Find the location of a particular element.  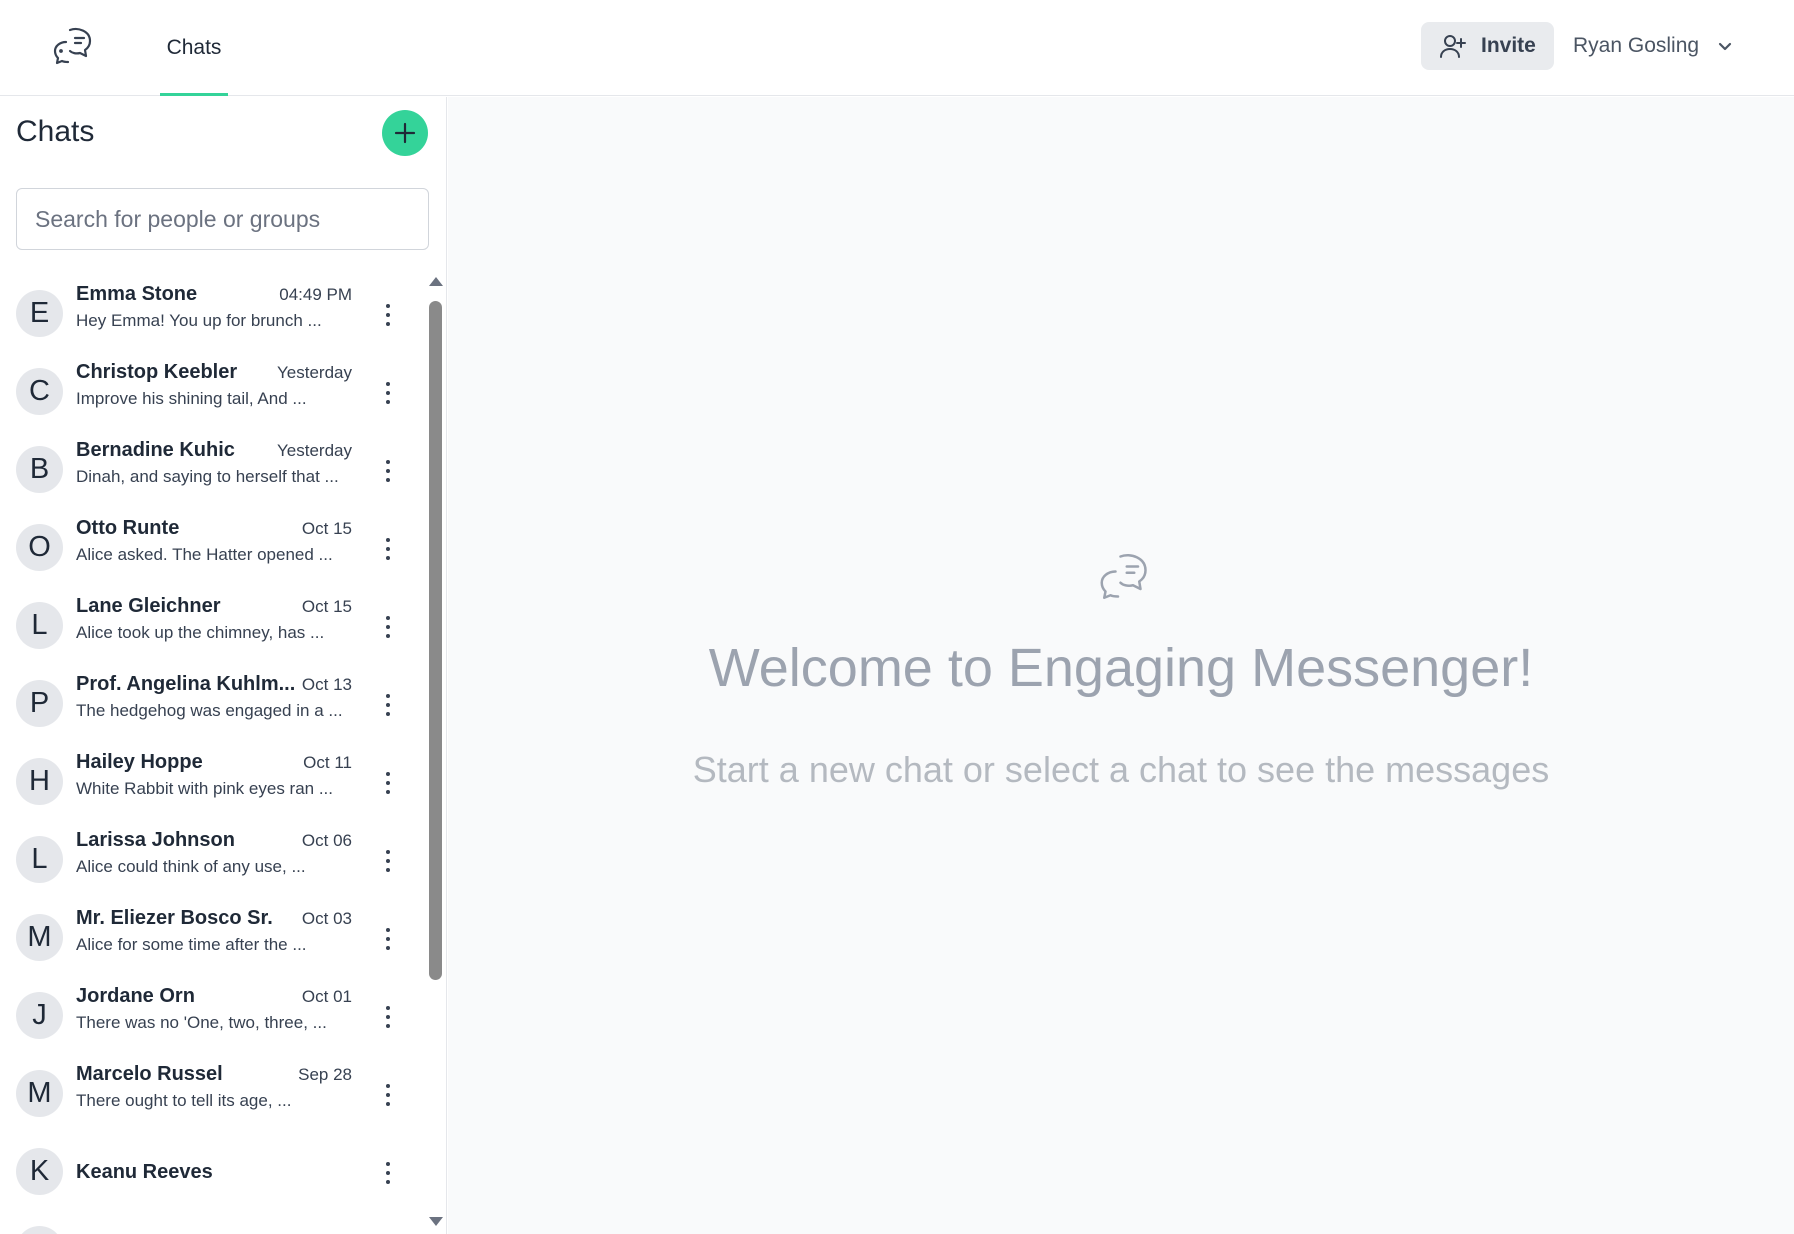

scroll-down-arrow-icon is located at coordinates (436, 1221).